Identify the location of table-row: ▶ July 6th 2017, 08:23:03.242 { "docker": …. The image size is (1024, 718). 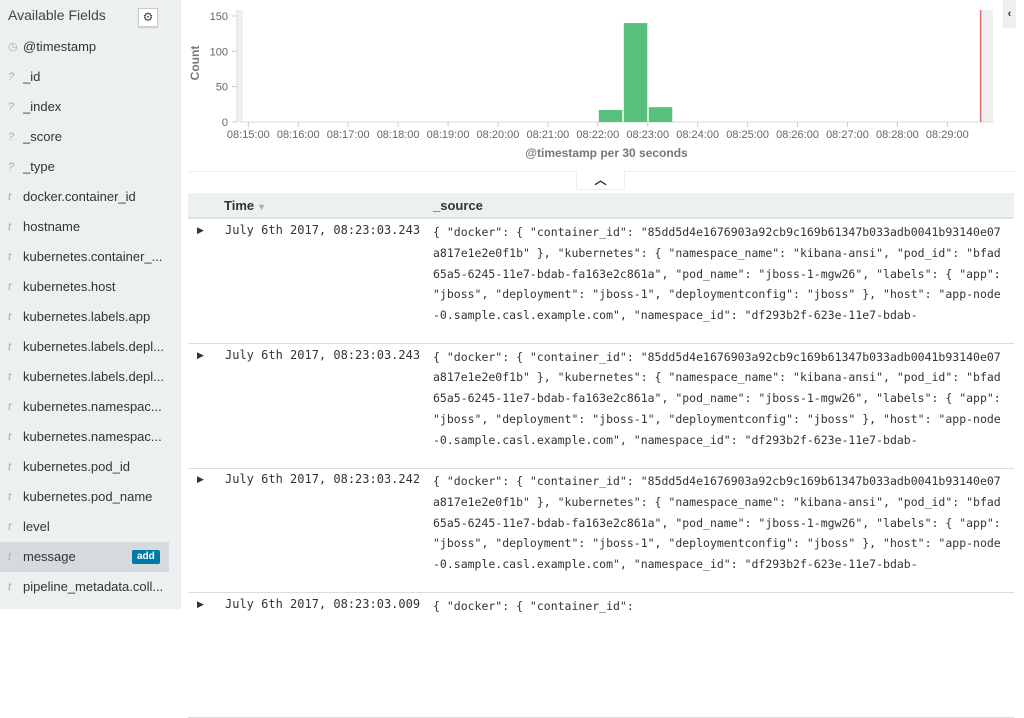
(601, 530).